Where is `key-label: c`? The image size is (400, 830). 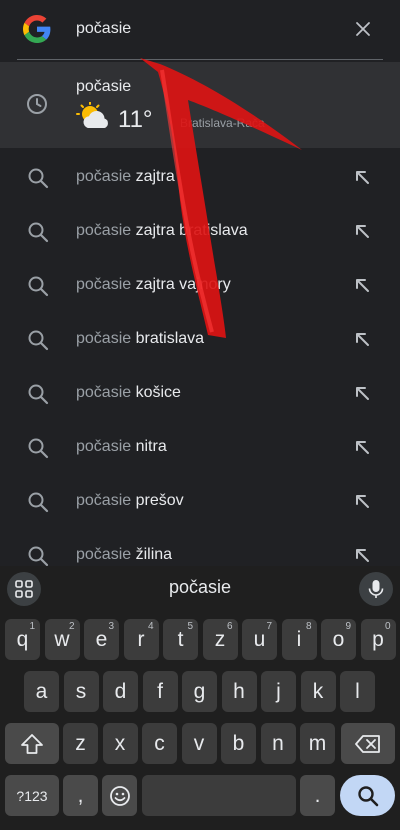 key-label: c is located at coordinates (159, 743).